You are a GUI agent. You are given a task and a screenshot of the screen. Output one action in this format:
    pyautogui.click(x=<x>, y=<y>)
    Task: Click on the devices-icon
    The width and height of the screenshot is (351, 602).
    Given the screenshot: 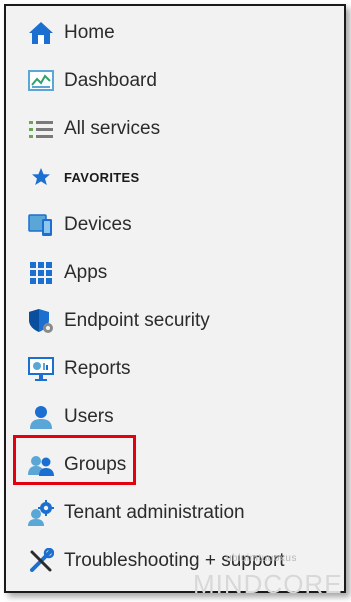 What is the action you would take?
    pyautogui.click(x=41, y=225)
    